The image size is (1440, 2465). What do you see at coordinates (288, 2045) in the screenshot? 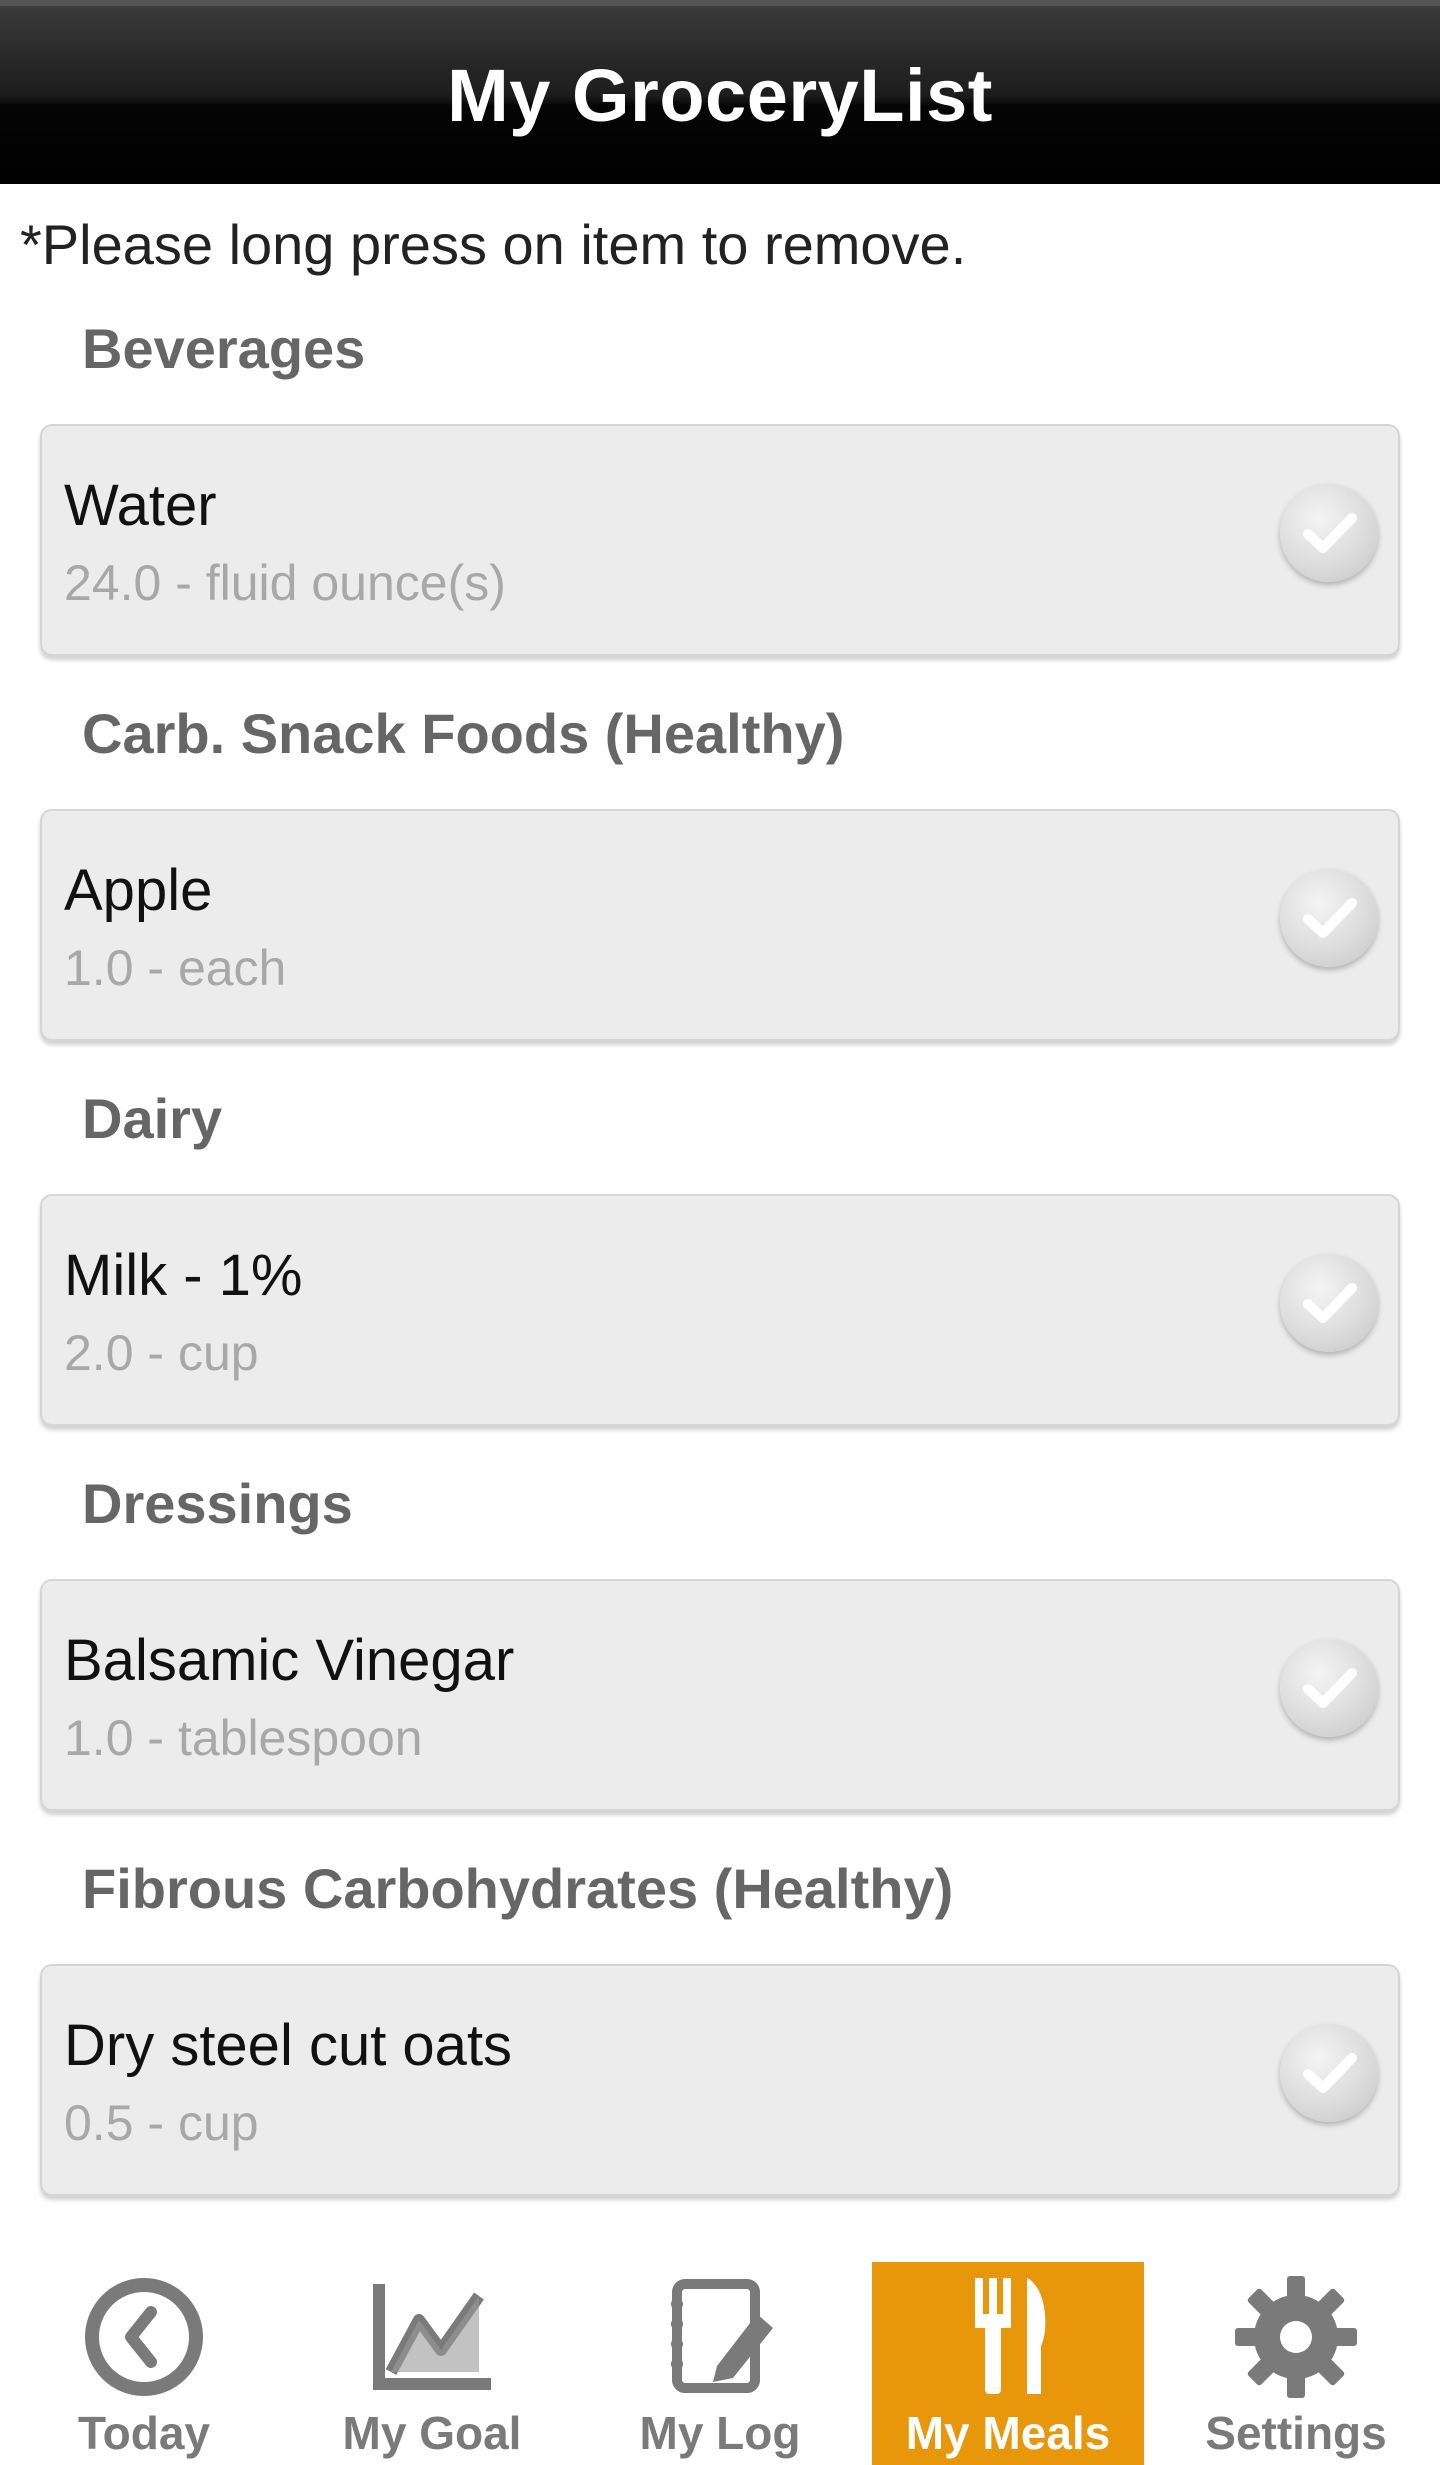
I see `item-name: Dry steel cut oats` at bounding box center [288, 2045].